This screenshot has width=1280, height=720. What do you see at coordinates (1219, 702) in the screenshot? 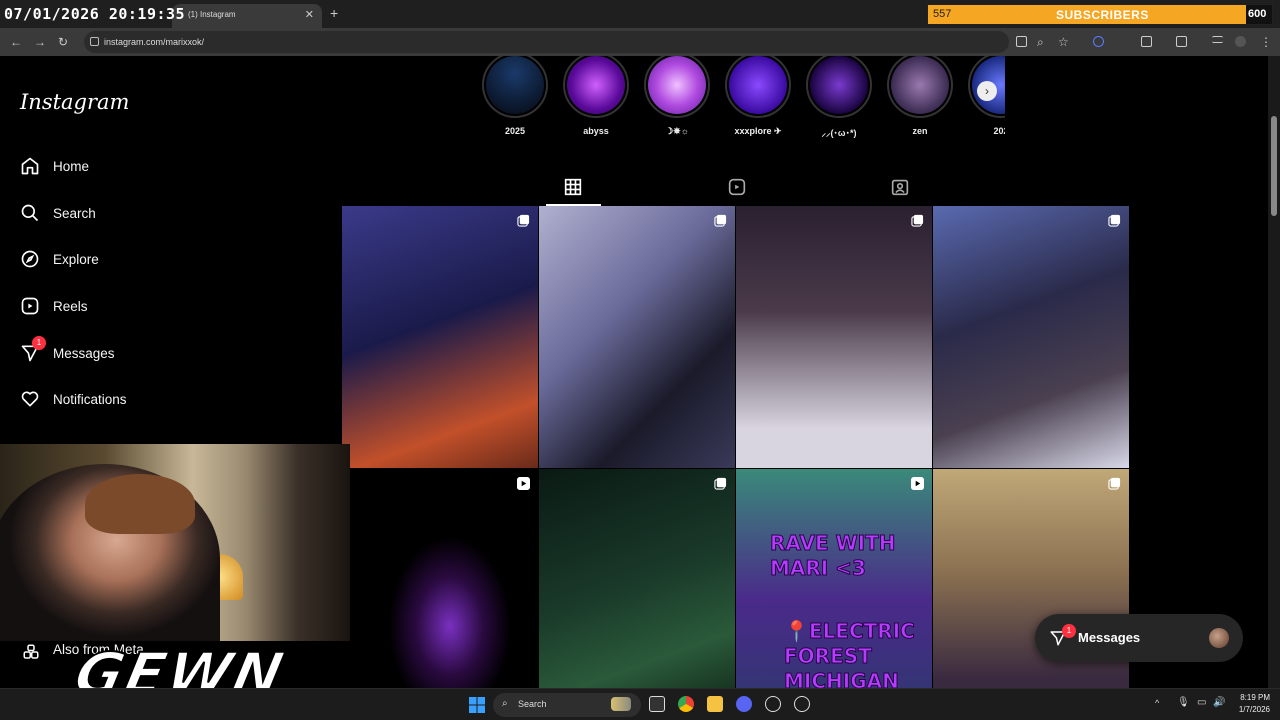
I see `volume-icon: 🔊` at bounding box center [1219, 702].